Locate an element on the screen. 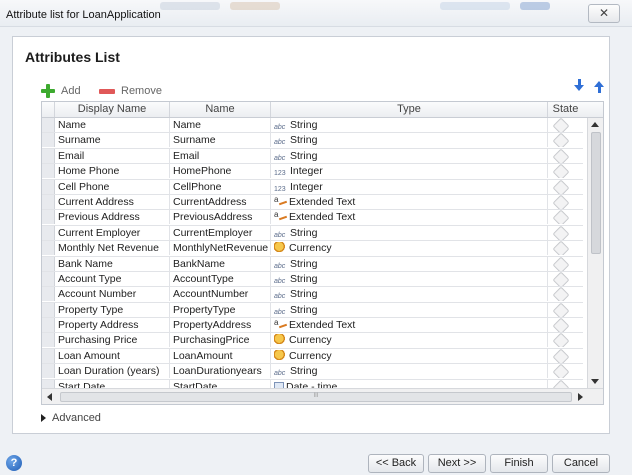  name-cell: AccountNumber is located at coordinates (220, 294).